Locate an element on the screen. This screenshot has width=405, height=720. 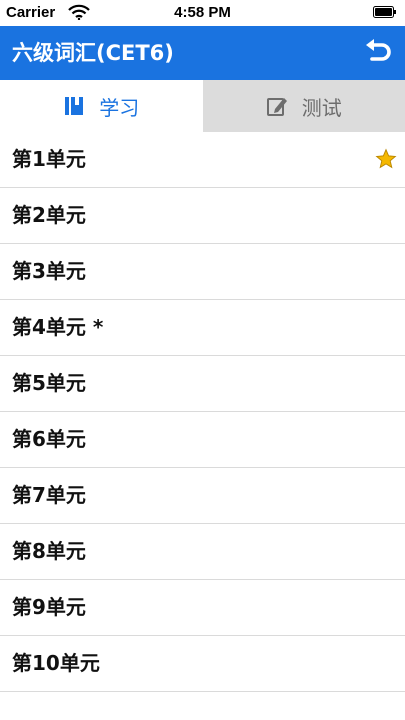
navigation-bar: 六级词汇(CET6) is located at coordinates (202, 53).